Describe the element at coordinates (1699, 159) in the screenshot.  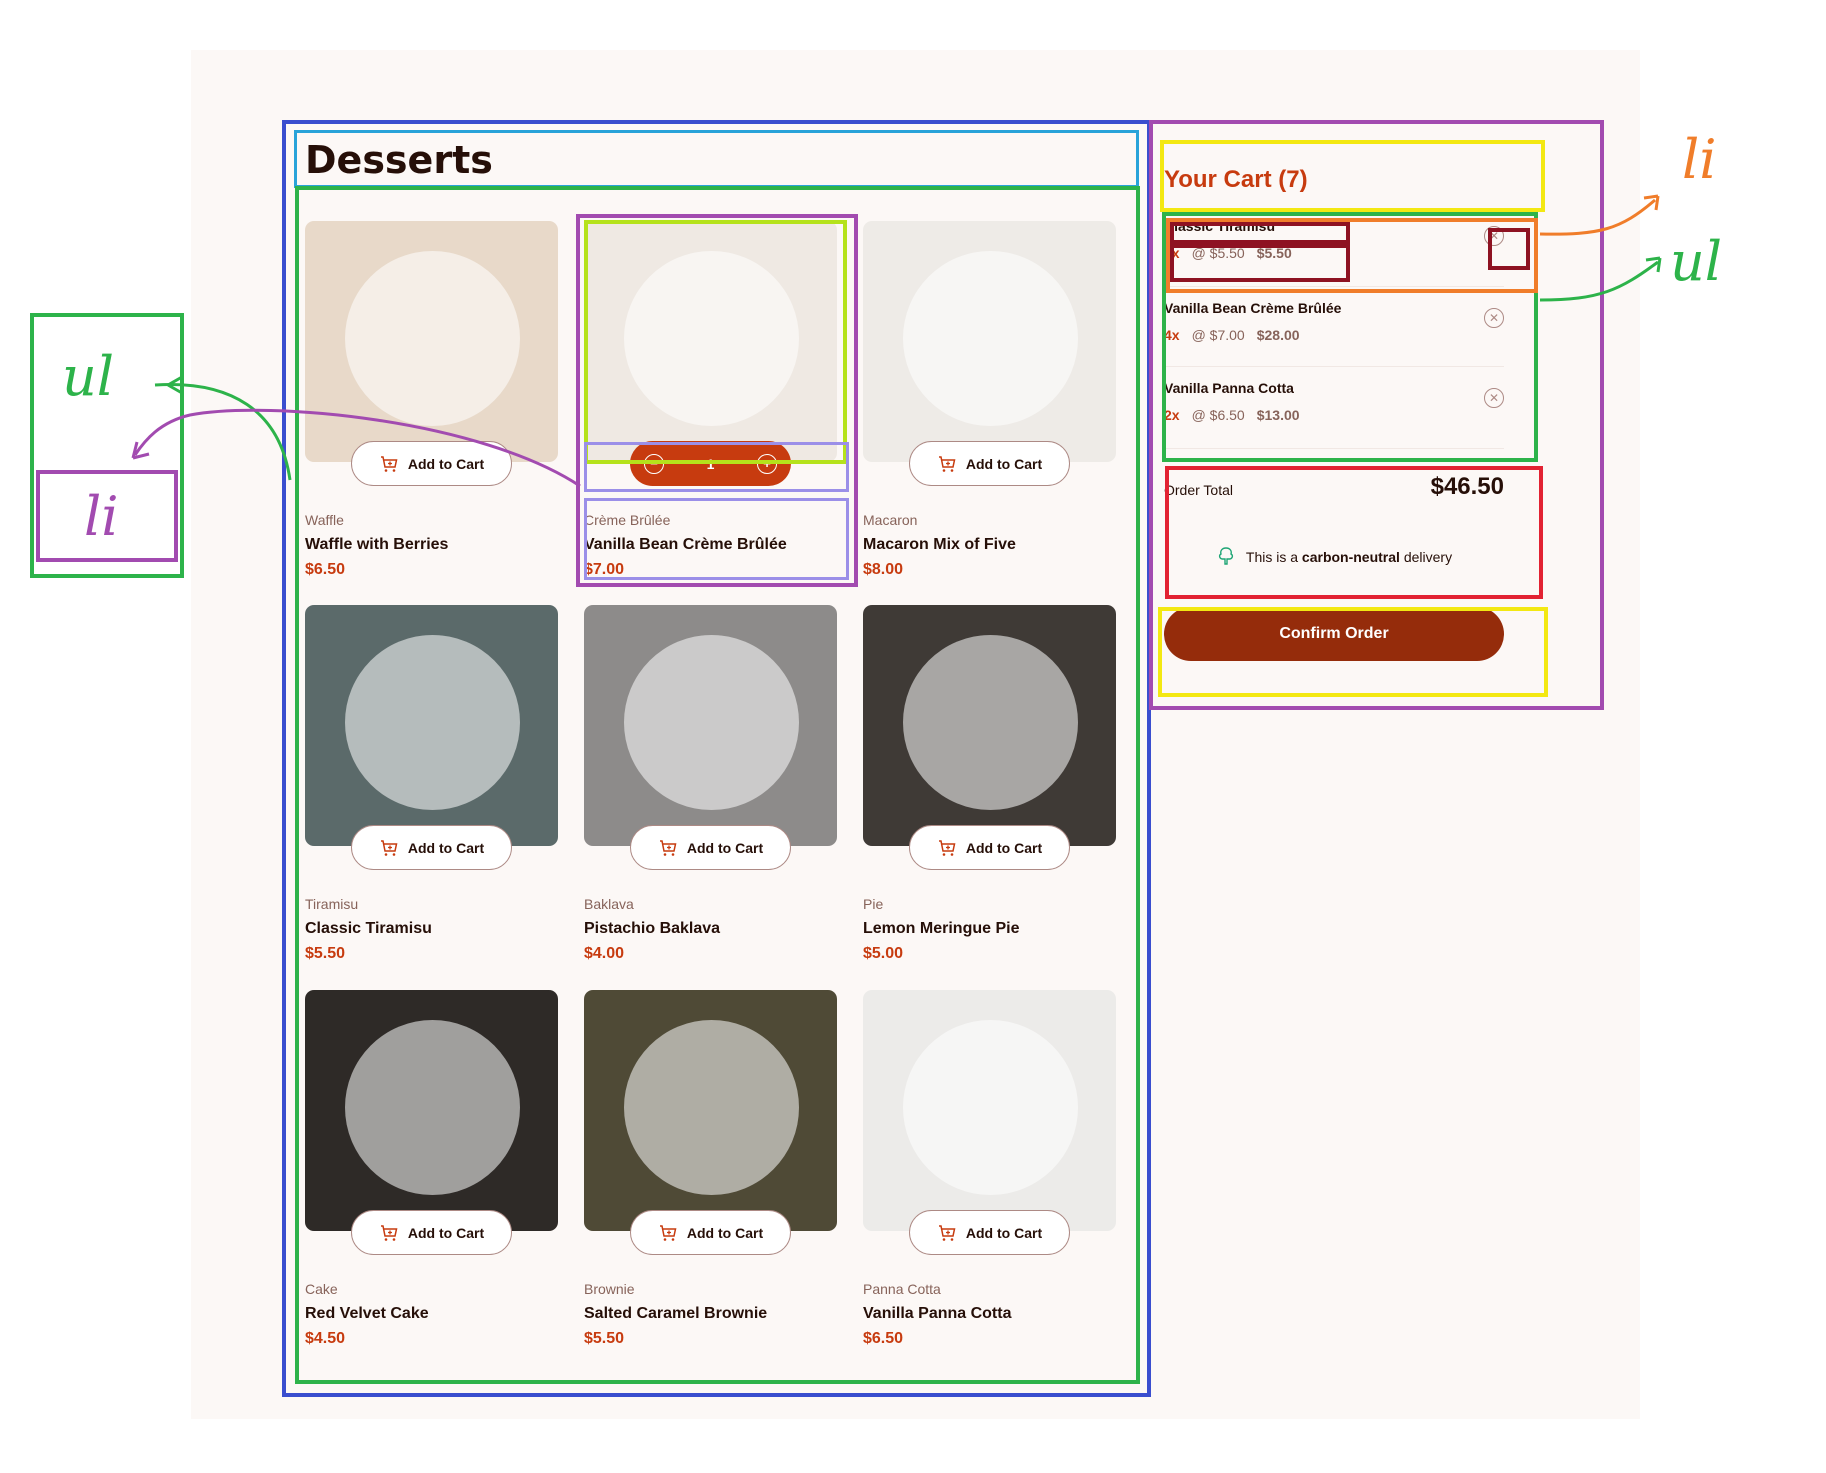
I see `annotation-text-li-right: li` at that location.